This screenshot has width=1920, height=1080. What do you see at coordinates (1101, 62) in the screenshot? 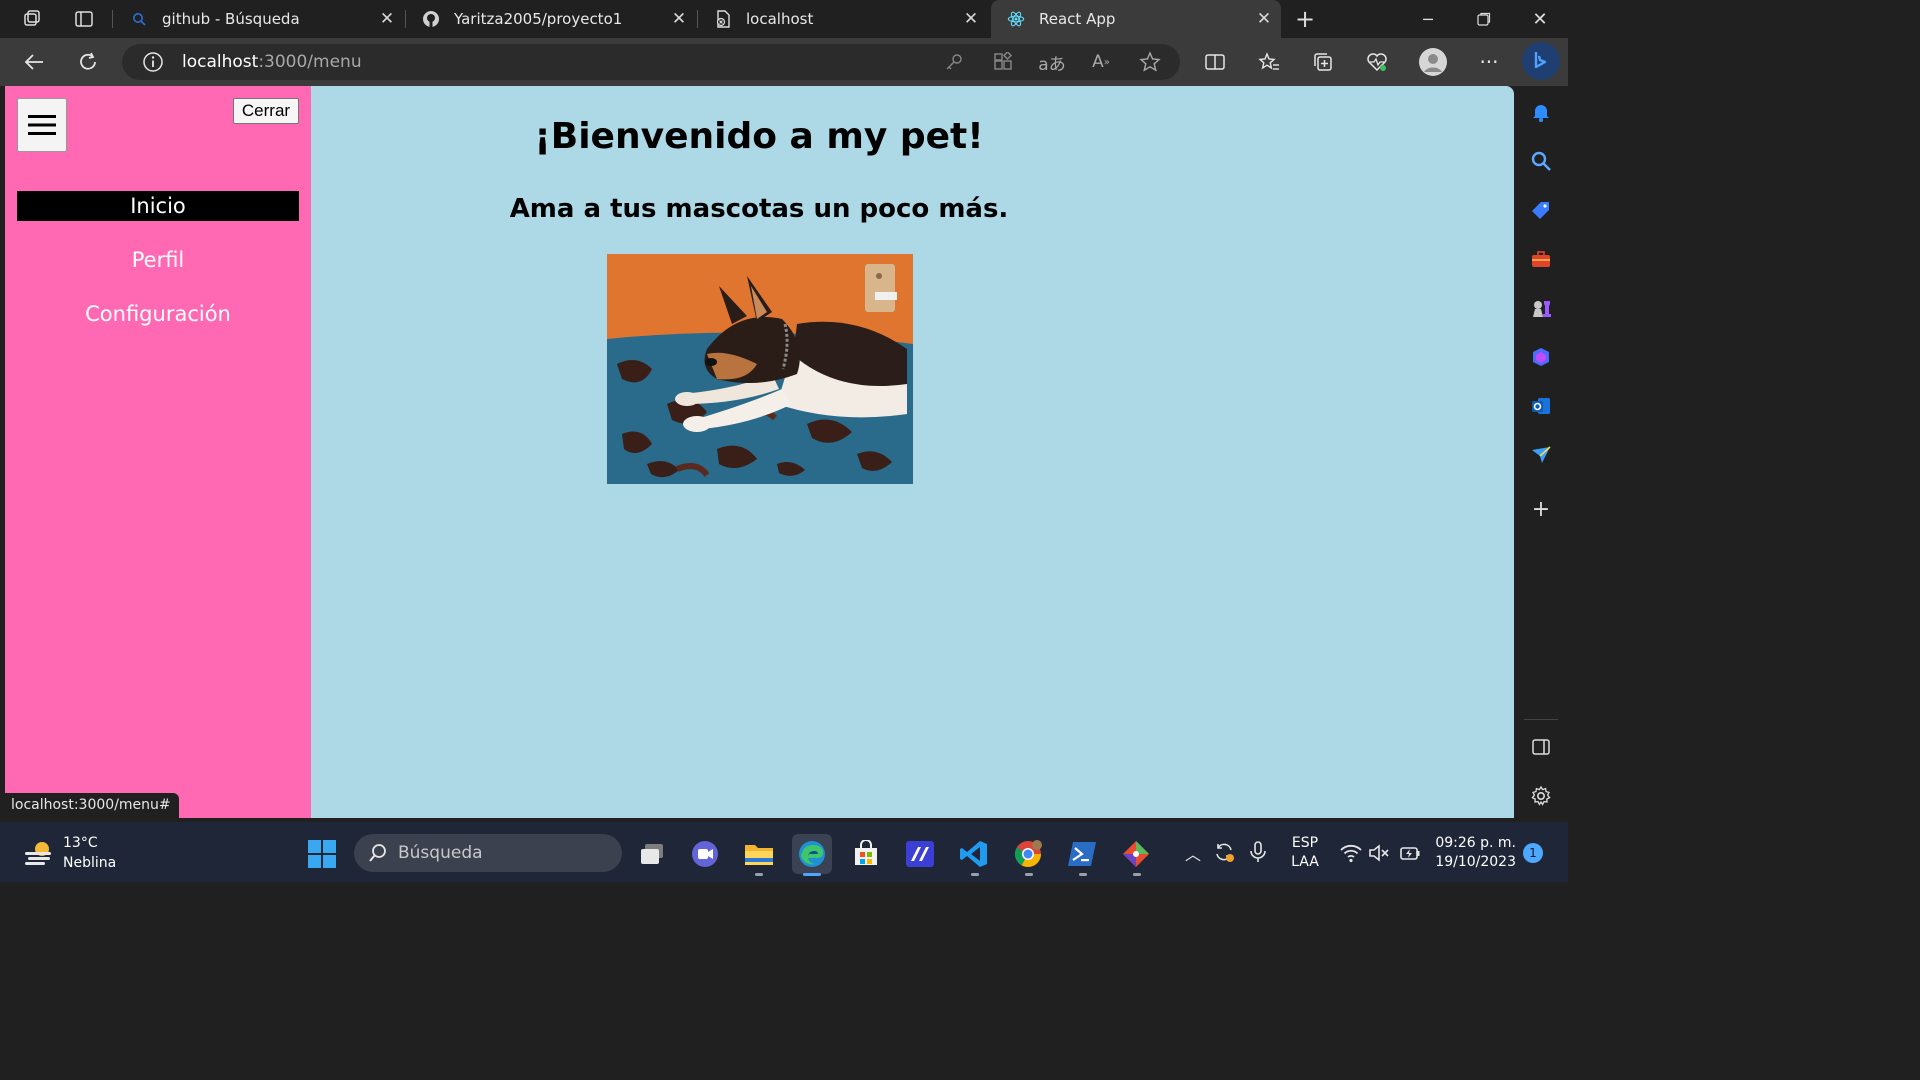
I see `read-aloud-icon: A»` at bounding box center [1101, 62].